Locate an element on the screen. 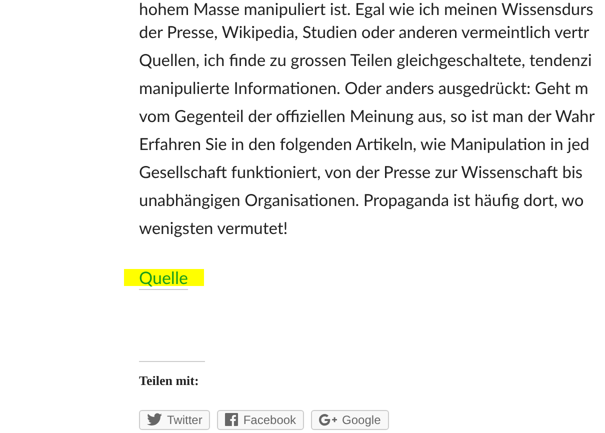  share-button: Facebook is located at coordinates (260, 420).